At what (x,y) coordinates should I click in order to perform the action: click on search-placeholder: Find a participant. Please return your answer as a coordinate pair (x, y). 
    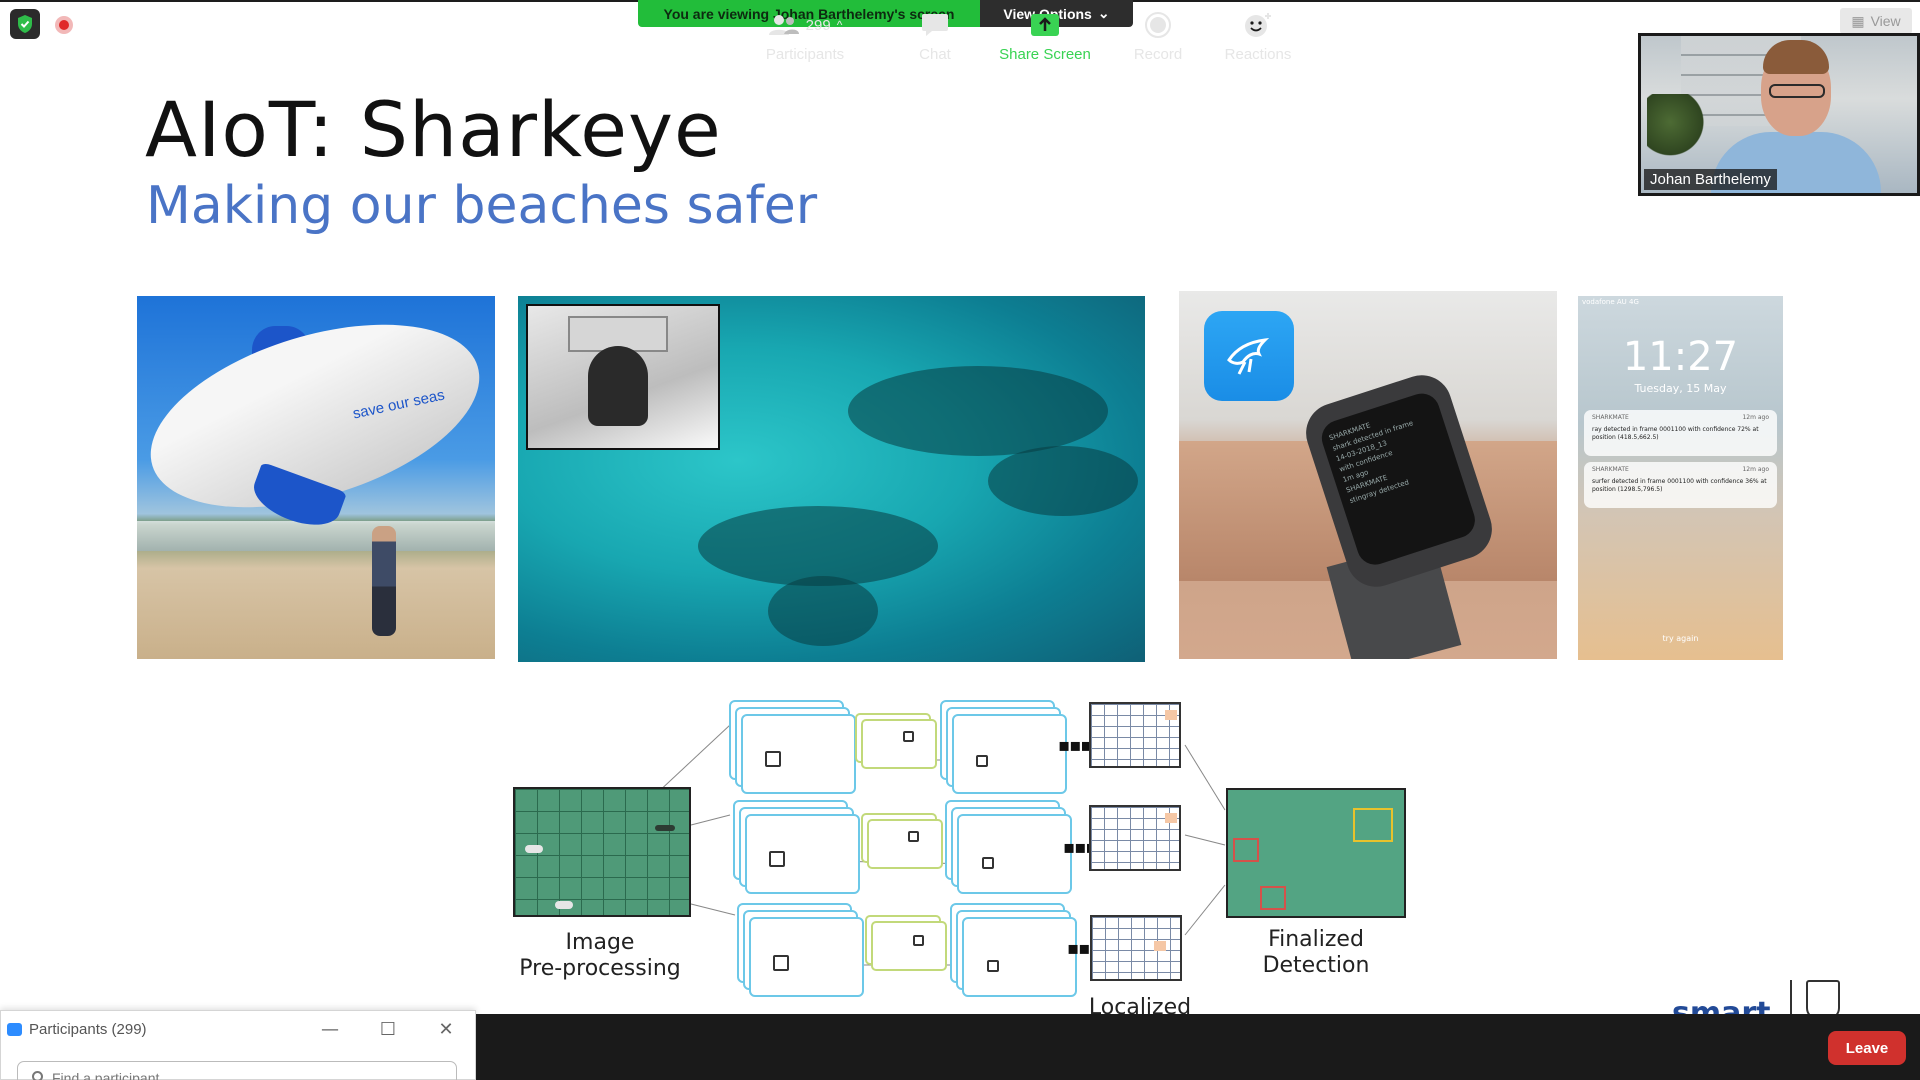
    Looking at the image, I should click on (106, 1075).